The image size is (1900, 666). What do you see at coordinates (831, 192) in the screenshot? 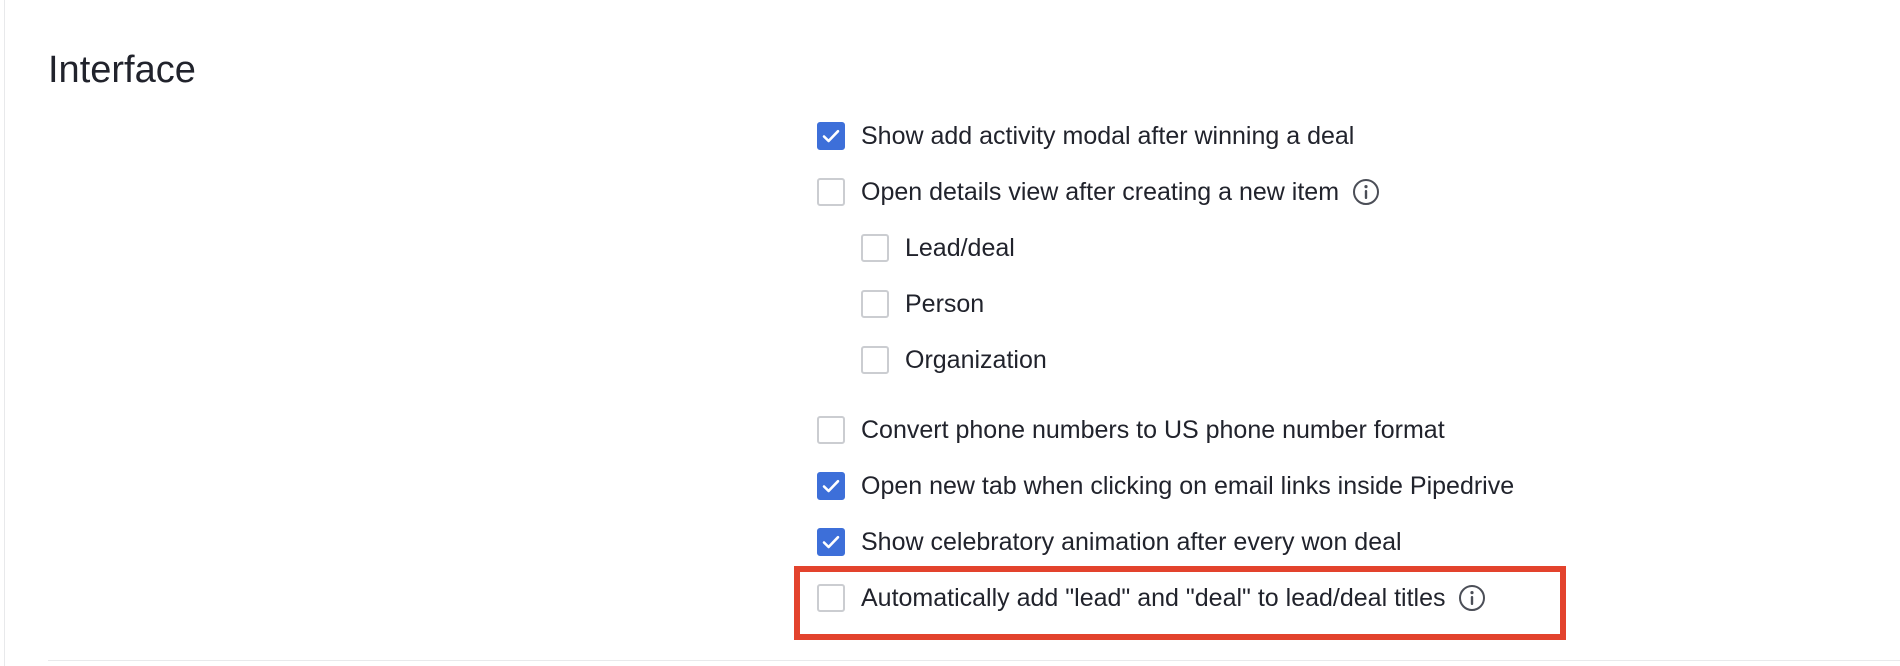
I see `checkbox-open-details-view` at bounding box center [831, 192].